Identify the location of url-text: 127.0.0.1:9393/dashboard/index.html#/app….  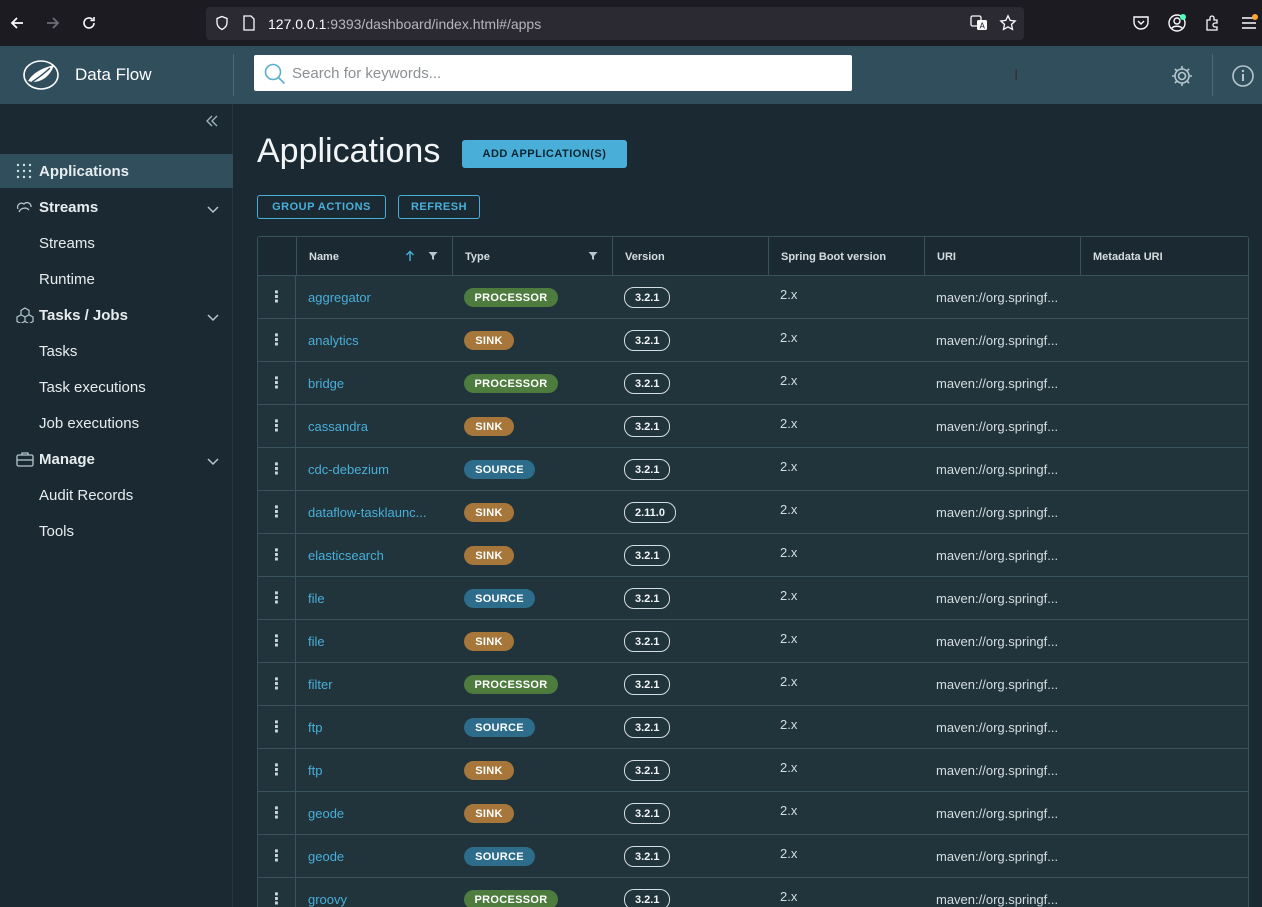
(404, 24).